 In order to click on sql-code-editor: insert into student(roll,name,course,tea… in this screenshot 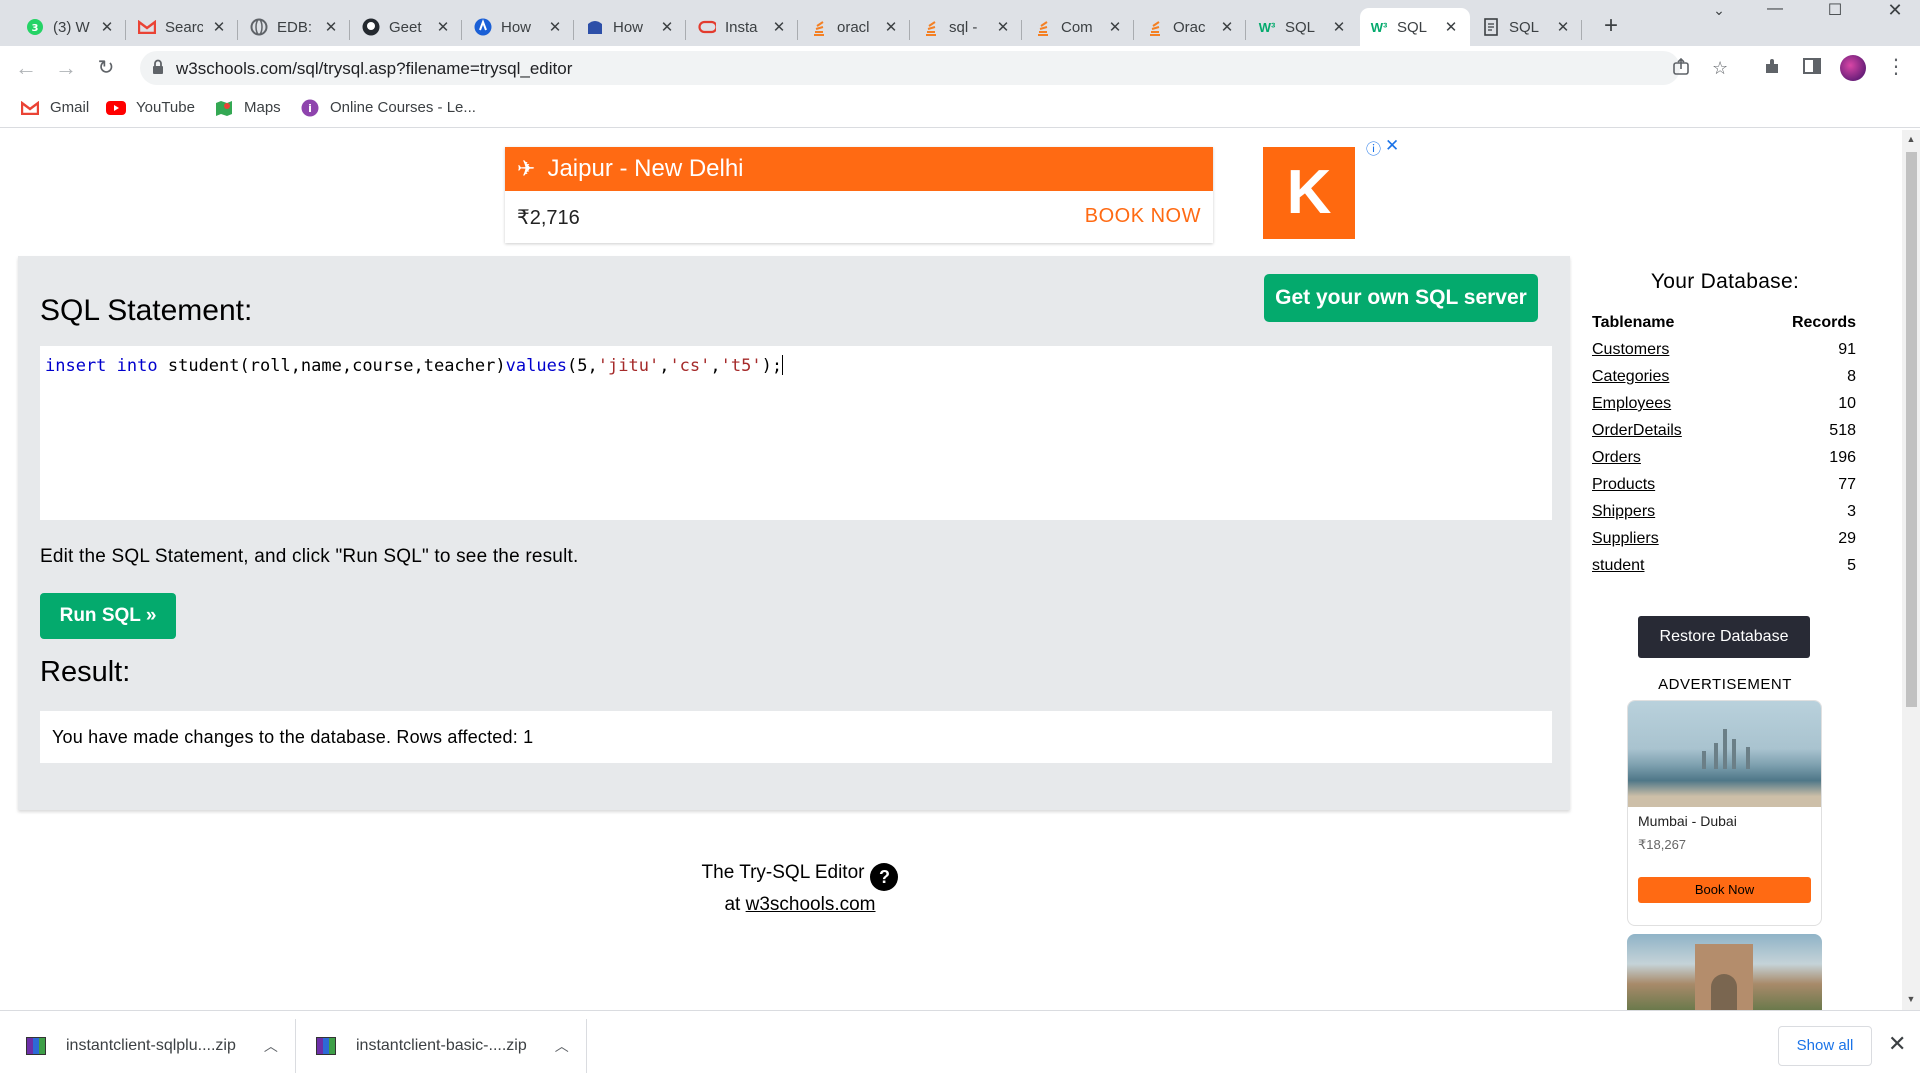, I will do `click(796, 433)`.